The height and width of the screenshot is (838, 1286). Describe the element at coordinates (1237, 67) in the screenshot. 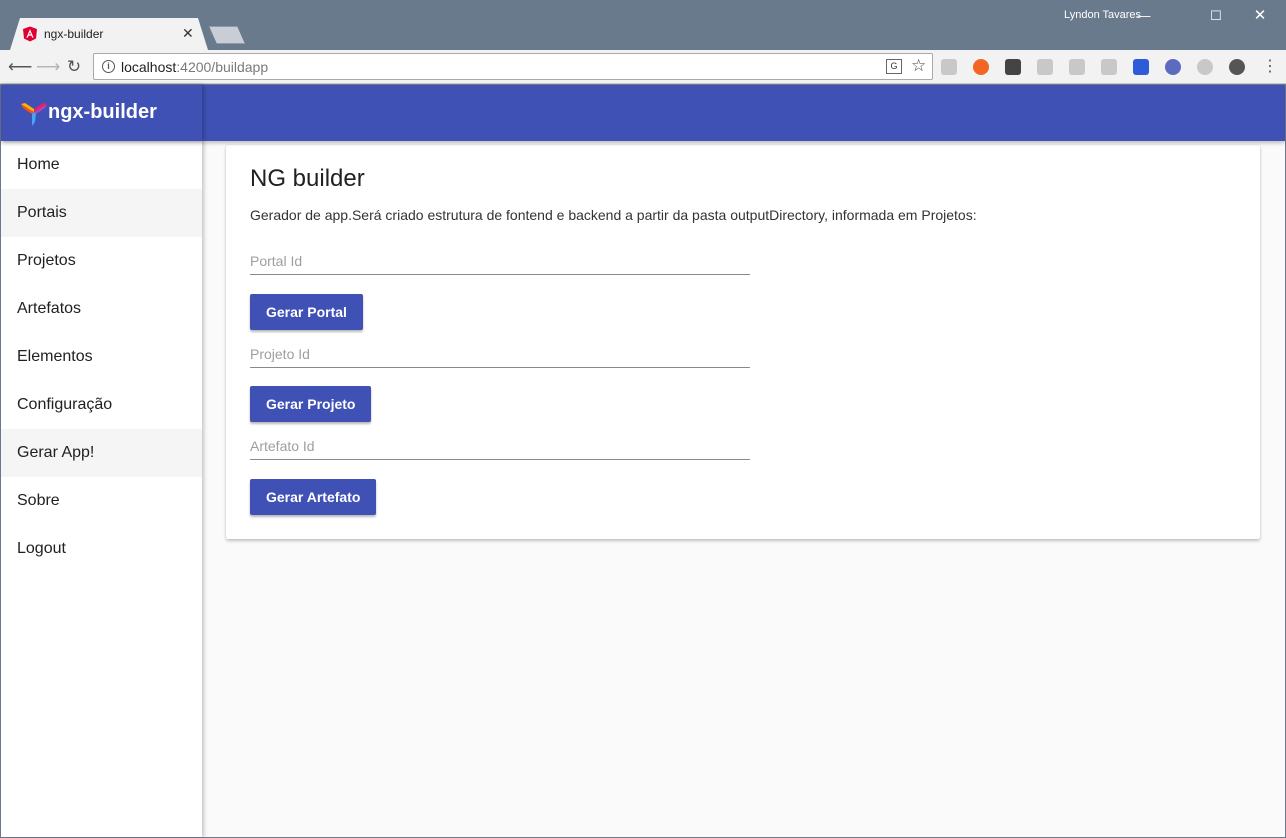

I see `evernote-extension-icon` at that location.